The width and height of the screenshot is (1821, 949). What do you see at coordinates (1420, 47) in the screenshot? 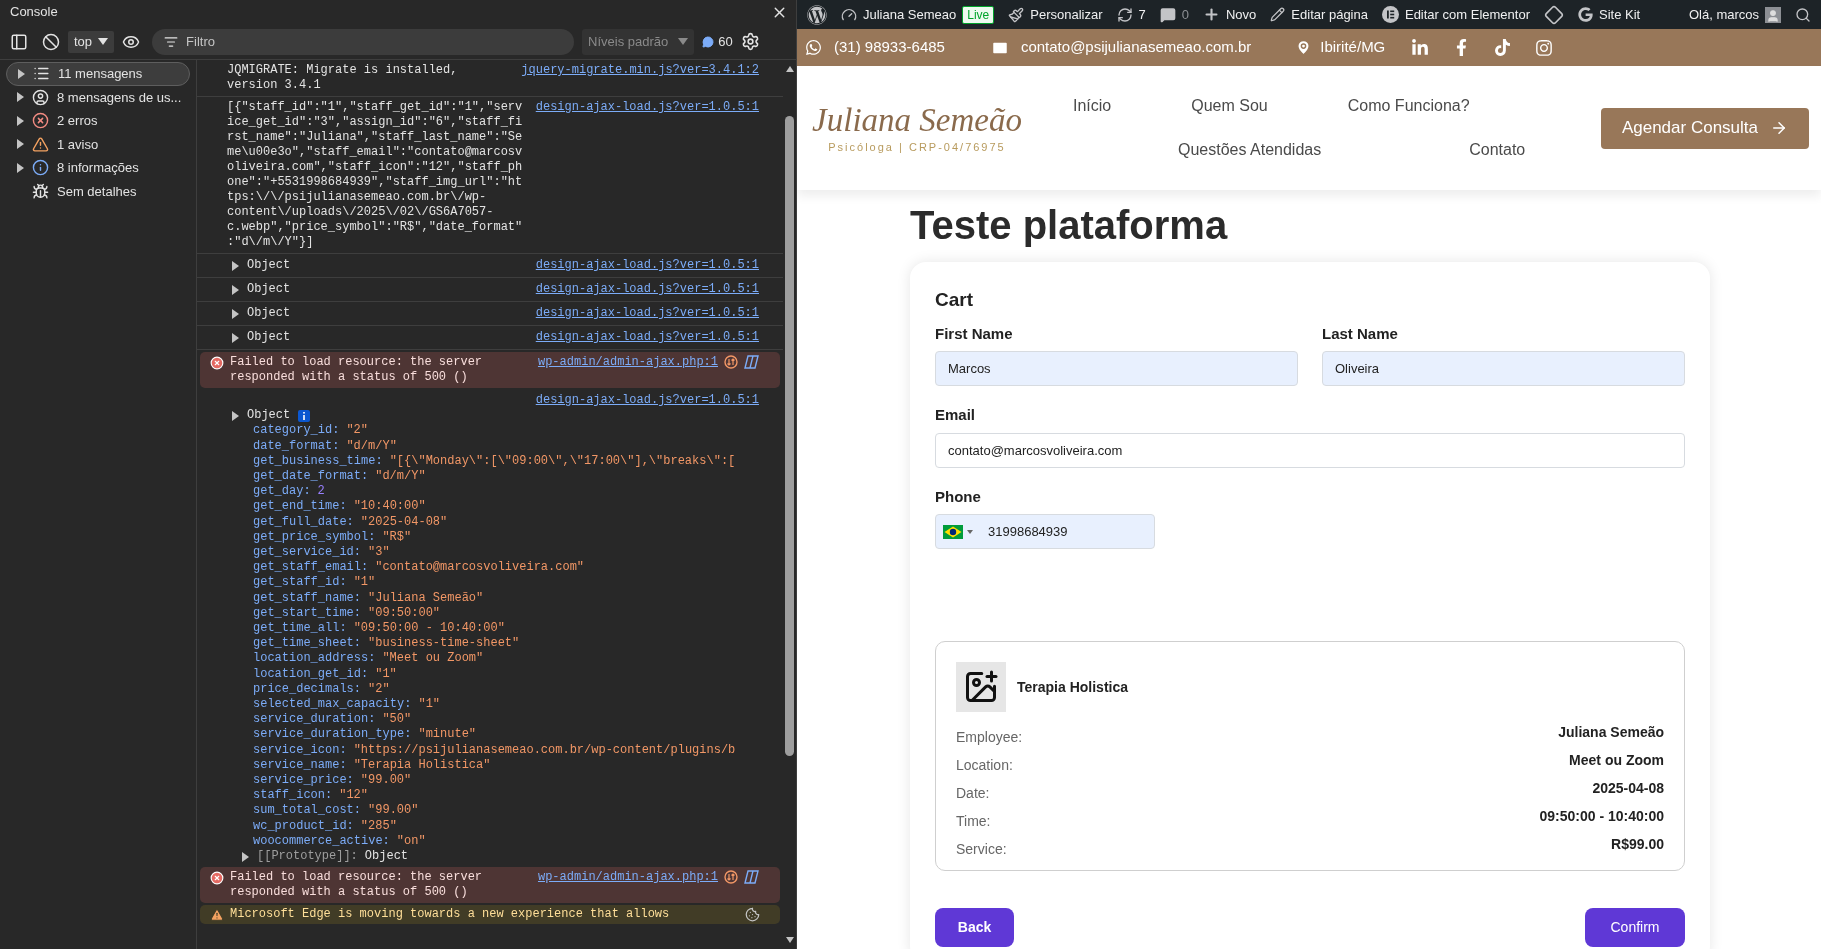
I see `linkedin-icon` at bounding box center [1420, 47].